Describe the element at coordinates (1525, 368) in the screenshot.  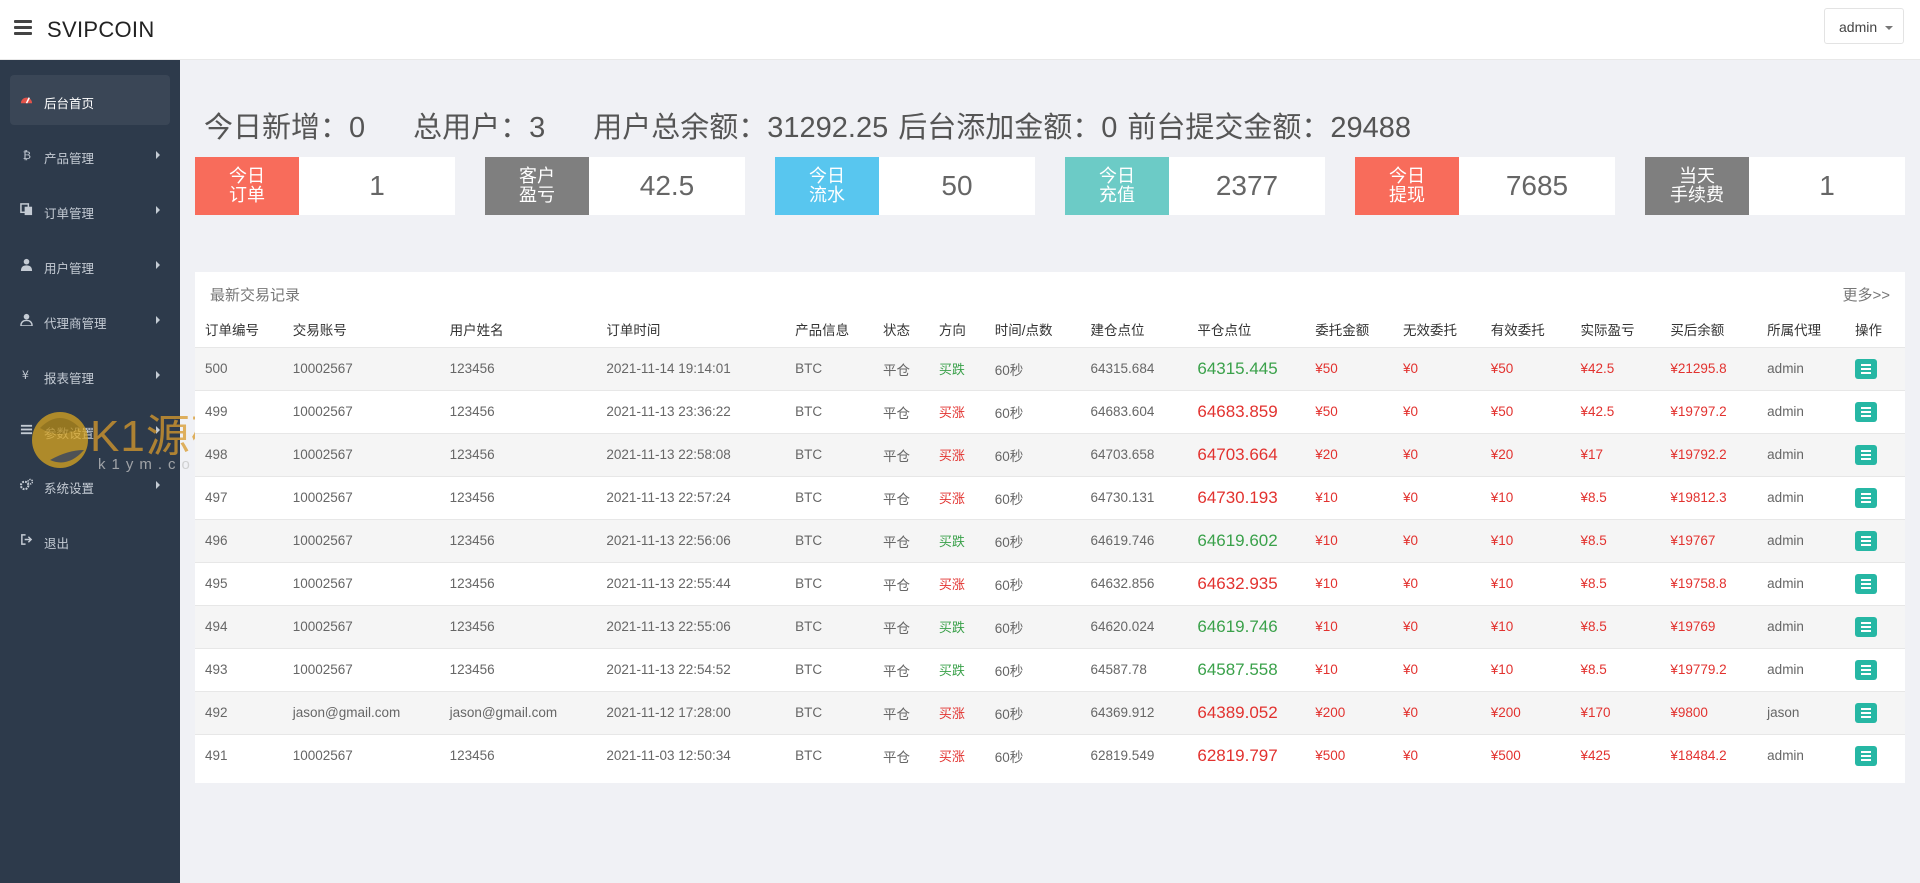
I see `cell-valid: ¥50` at that location.